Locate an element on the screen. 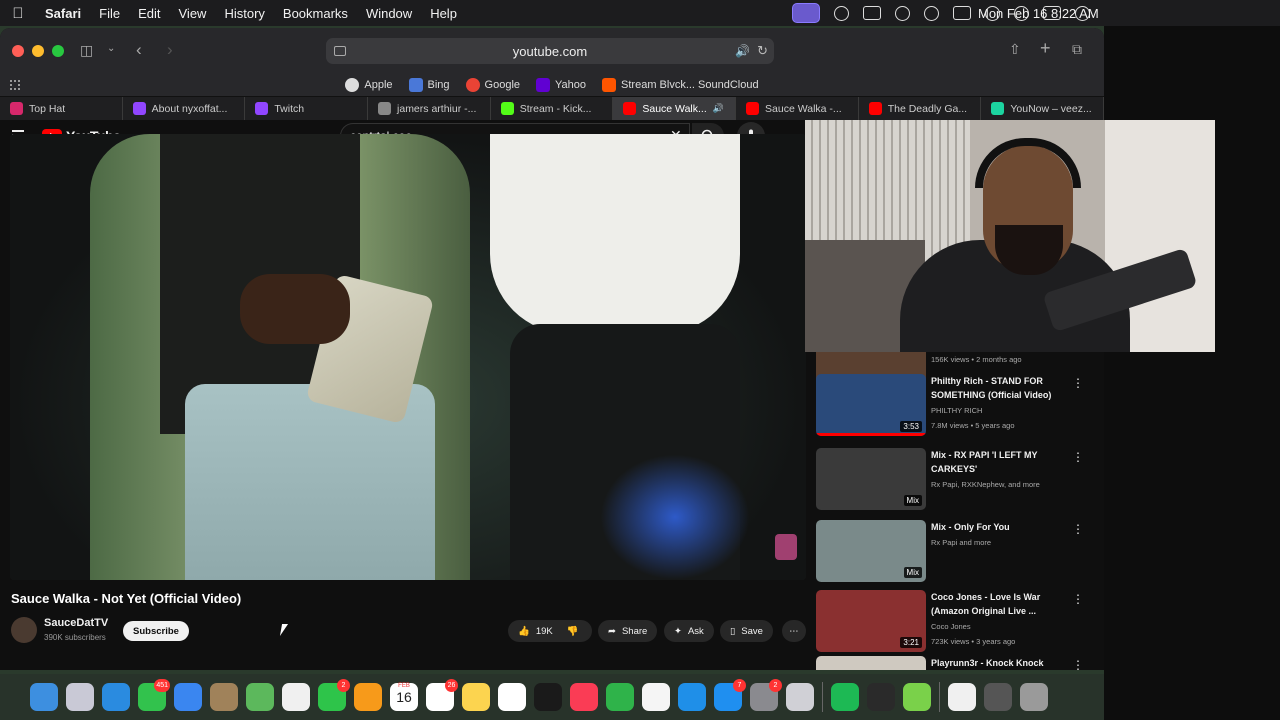  keynote-icon is located at coordinates (692, 697).